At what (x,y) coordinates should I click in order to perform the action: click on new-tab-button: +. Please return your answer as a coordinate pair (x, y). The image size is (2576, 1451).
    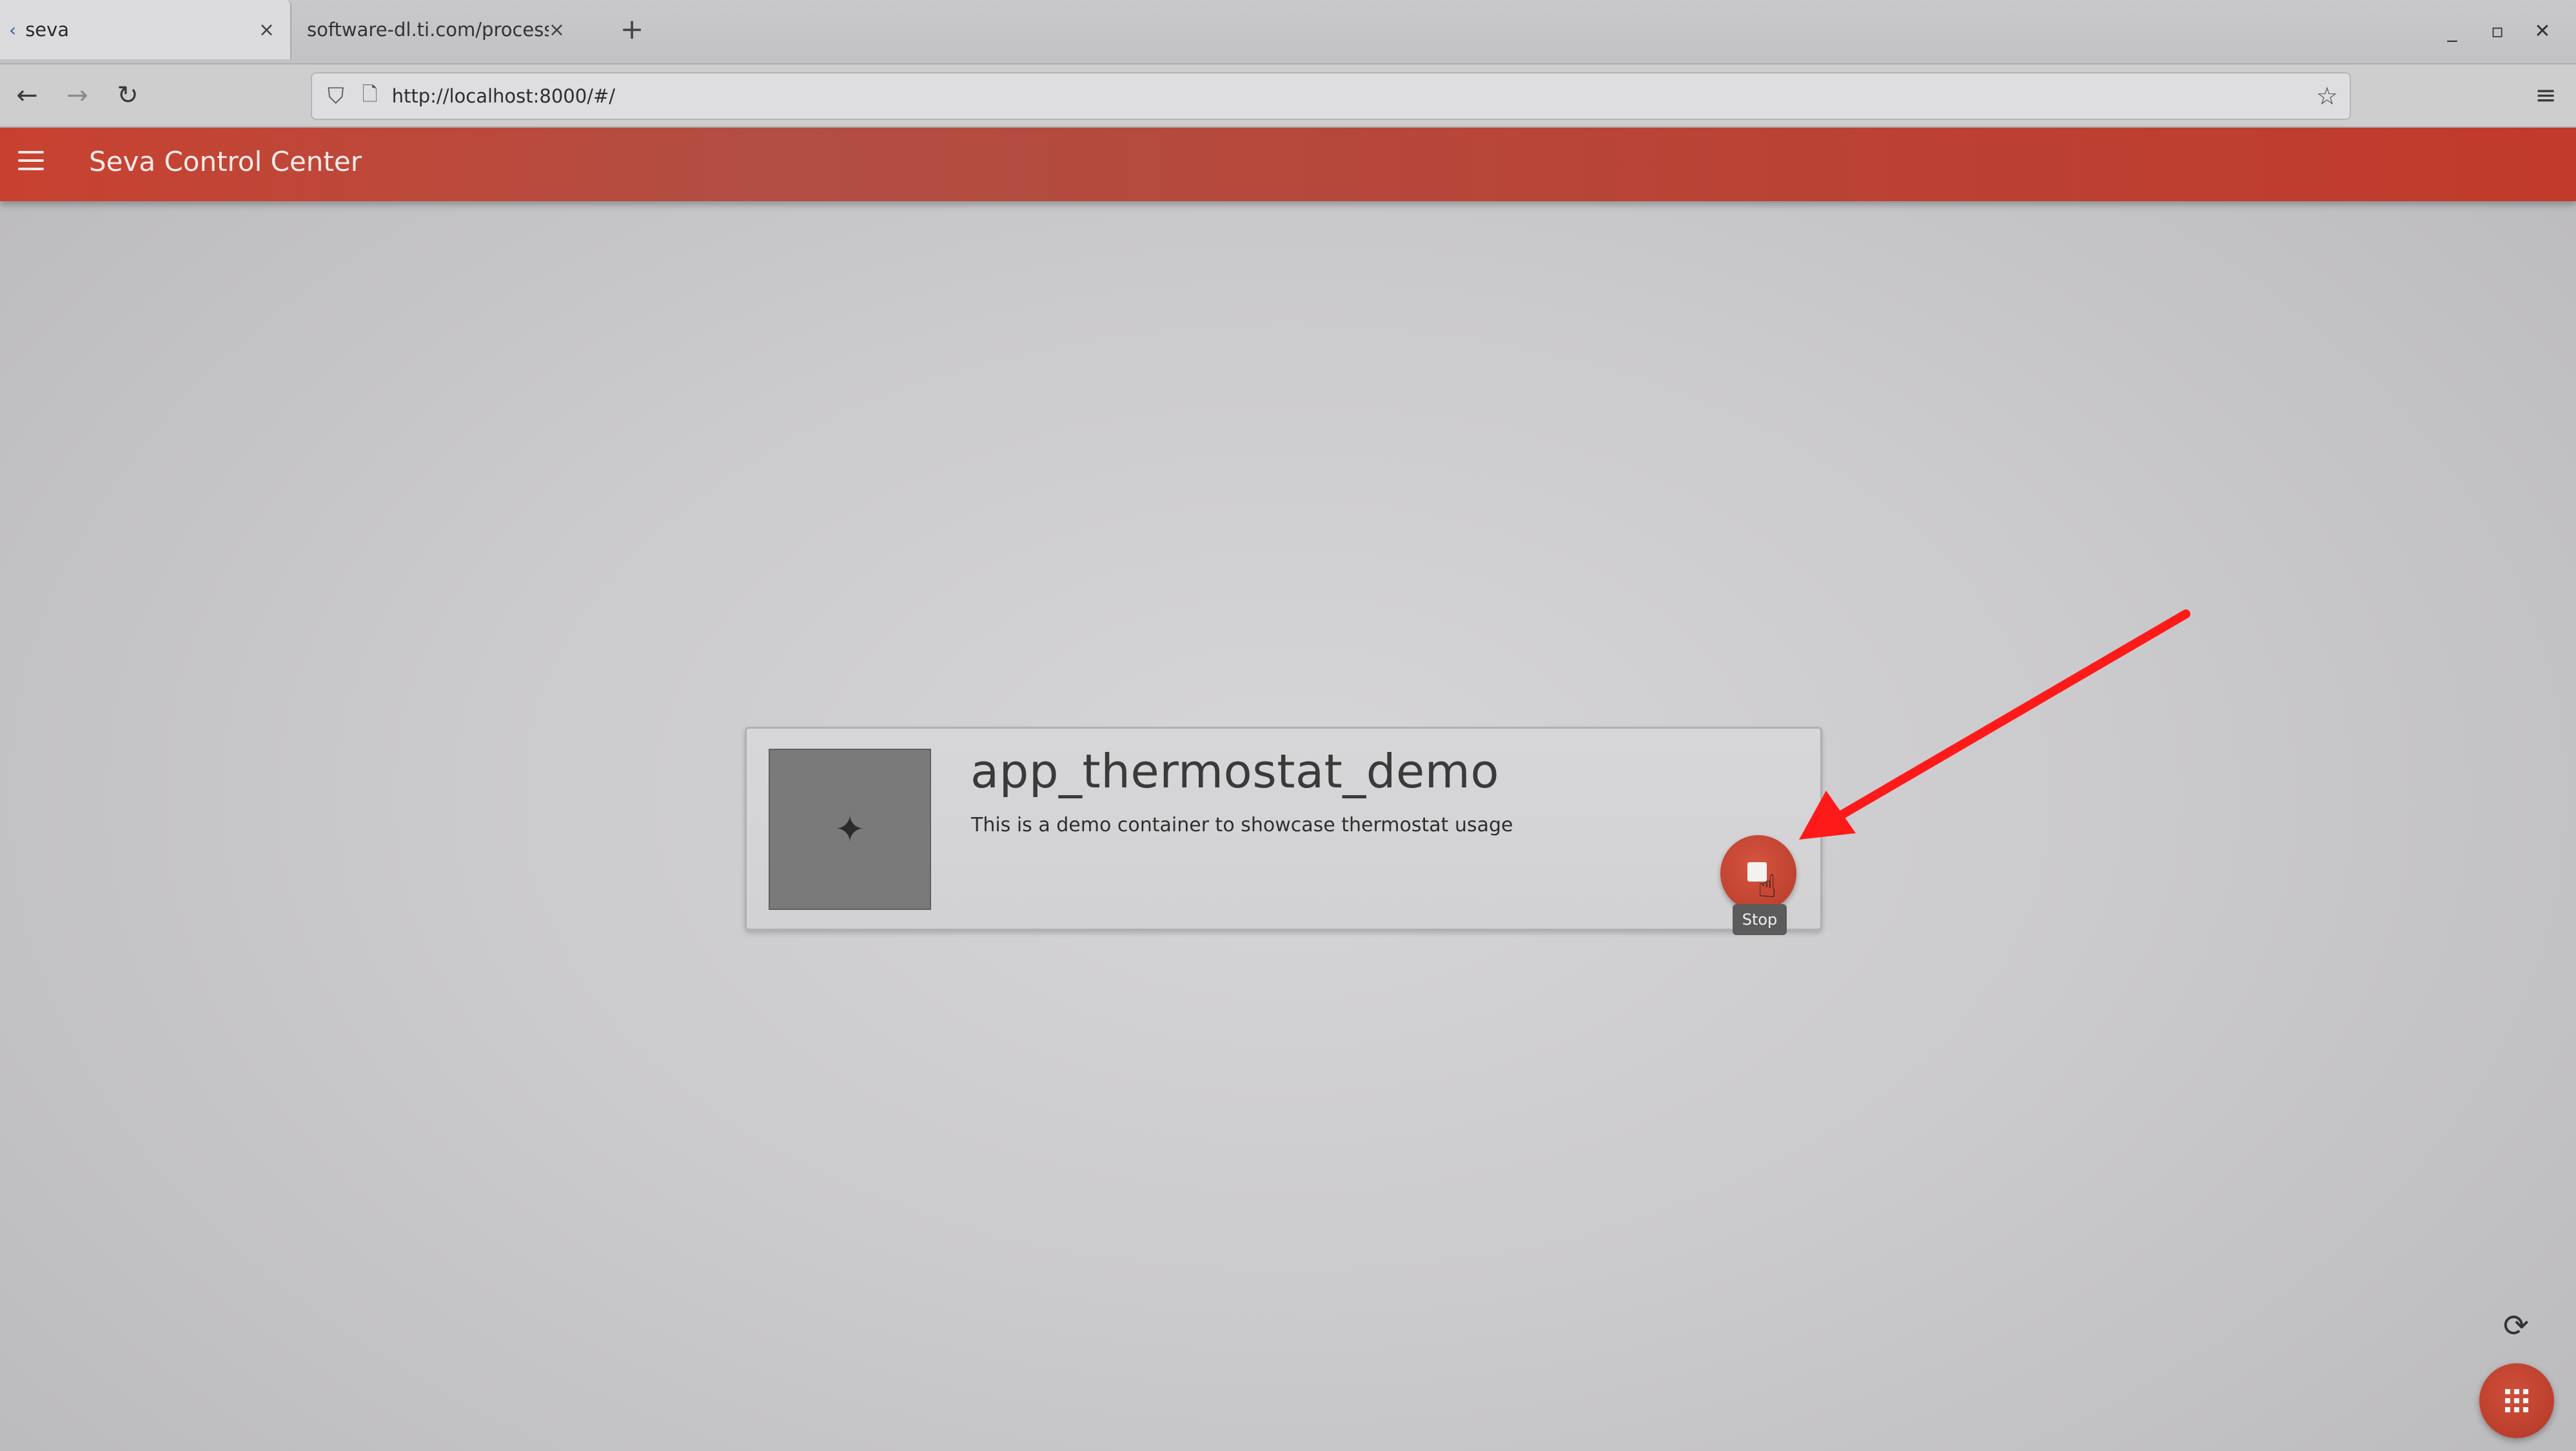
    Looking at the image, I should click on (632, 30).